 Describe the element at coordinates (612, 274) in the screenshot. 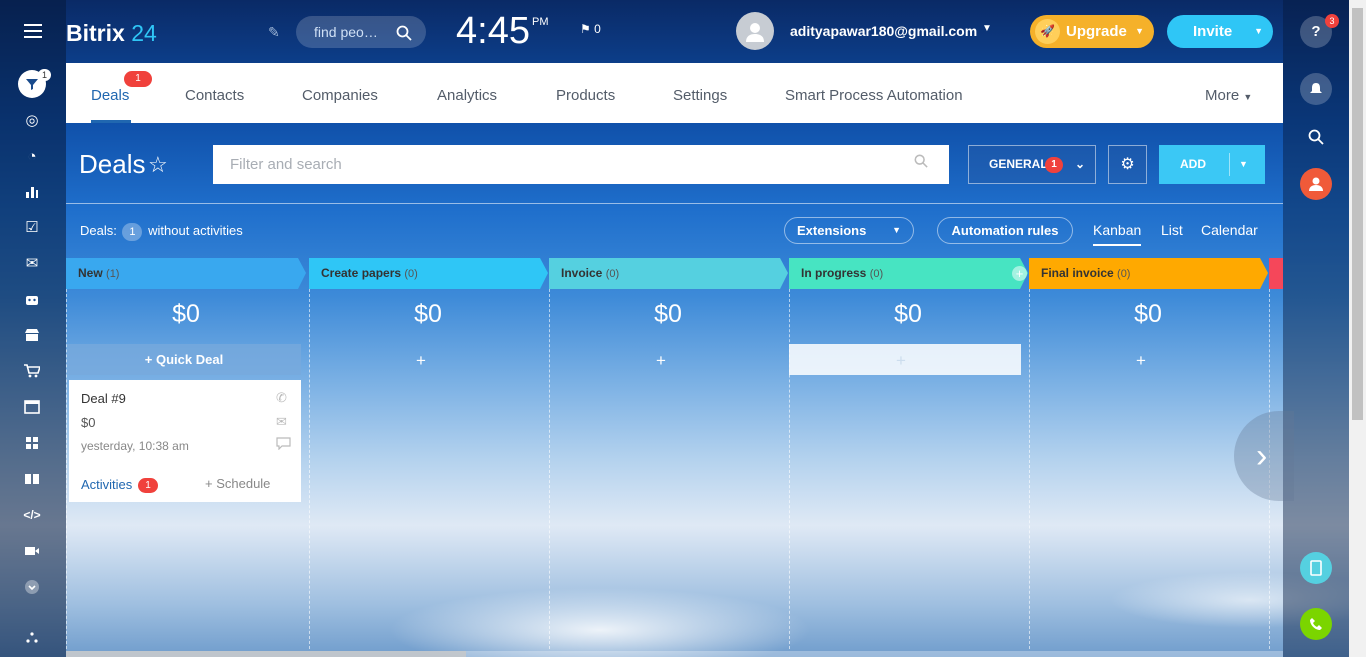

I see `stage-invoice-count: (0)` at that location.